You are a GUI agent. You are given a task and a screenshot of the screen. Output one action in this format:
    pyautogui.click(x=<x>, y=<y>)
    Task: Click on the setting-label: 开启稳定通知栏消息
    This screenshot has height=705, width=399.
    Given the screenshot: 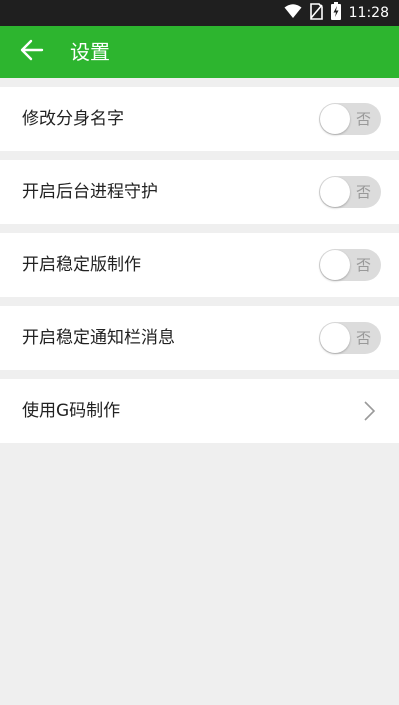 What is the action you would take?
    pyautogui.click(x=98, y=338)
    